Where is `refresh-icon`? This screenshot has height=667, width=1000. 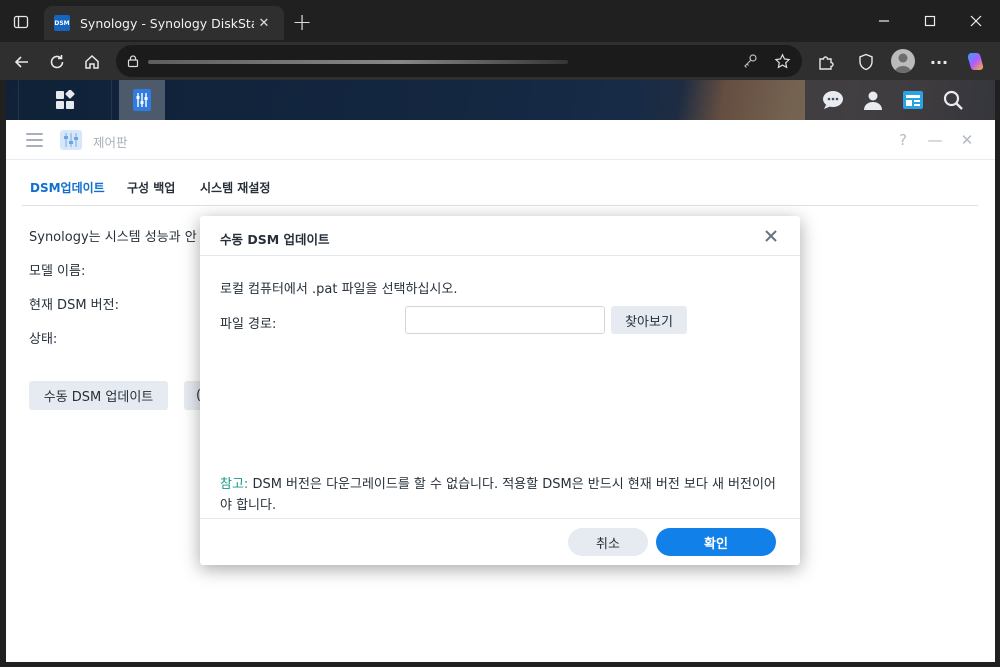
refresh-icon is located at coordinates (57, 62).